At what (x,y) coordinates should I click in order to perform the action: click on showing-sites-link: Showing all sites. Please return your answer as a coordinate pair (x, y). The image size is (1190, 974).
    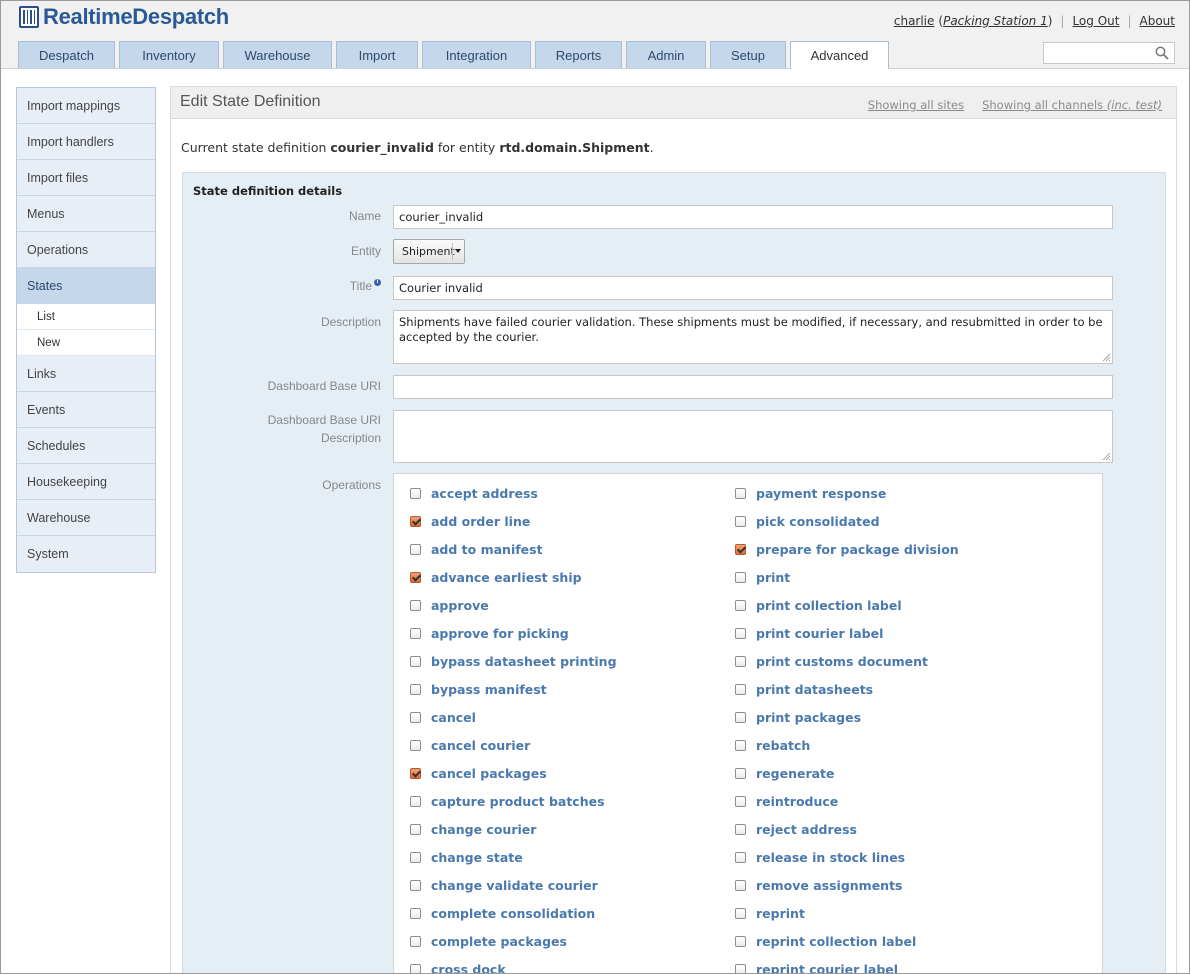
    Looking at the image, I should click on (916, 105).